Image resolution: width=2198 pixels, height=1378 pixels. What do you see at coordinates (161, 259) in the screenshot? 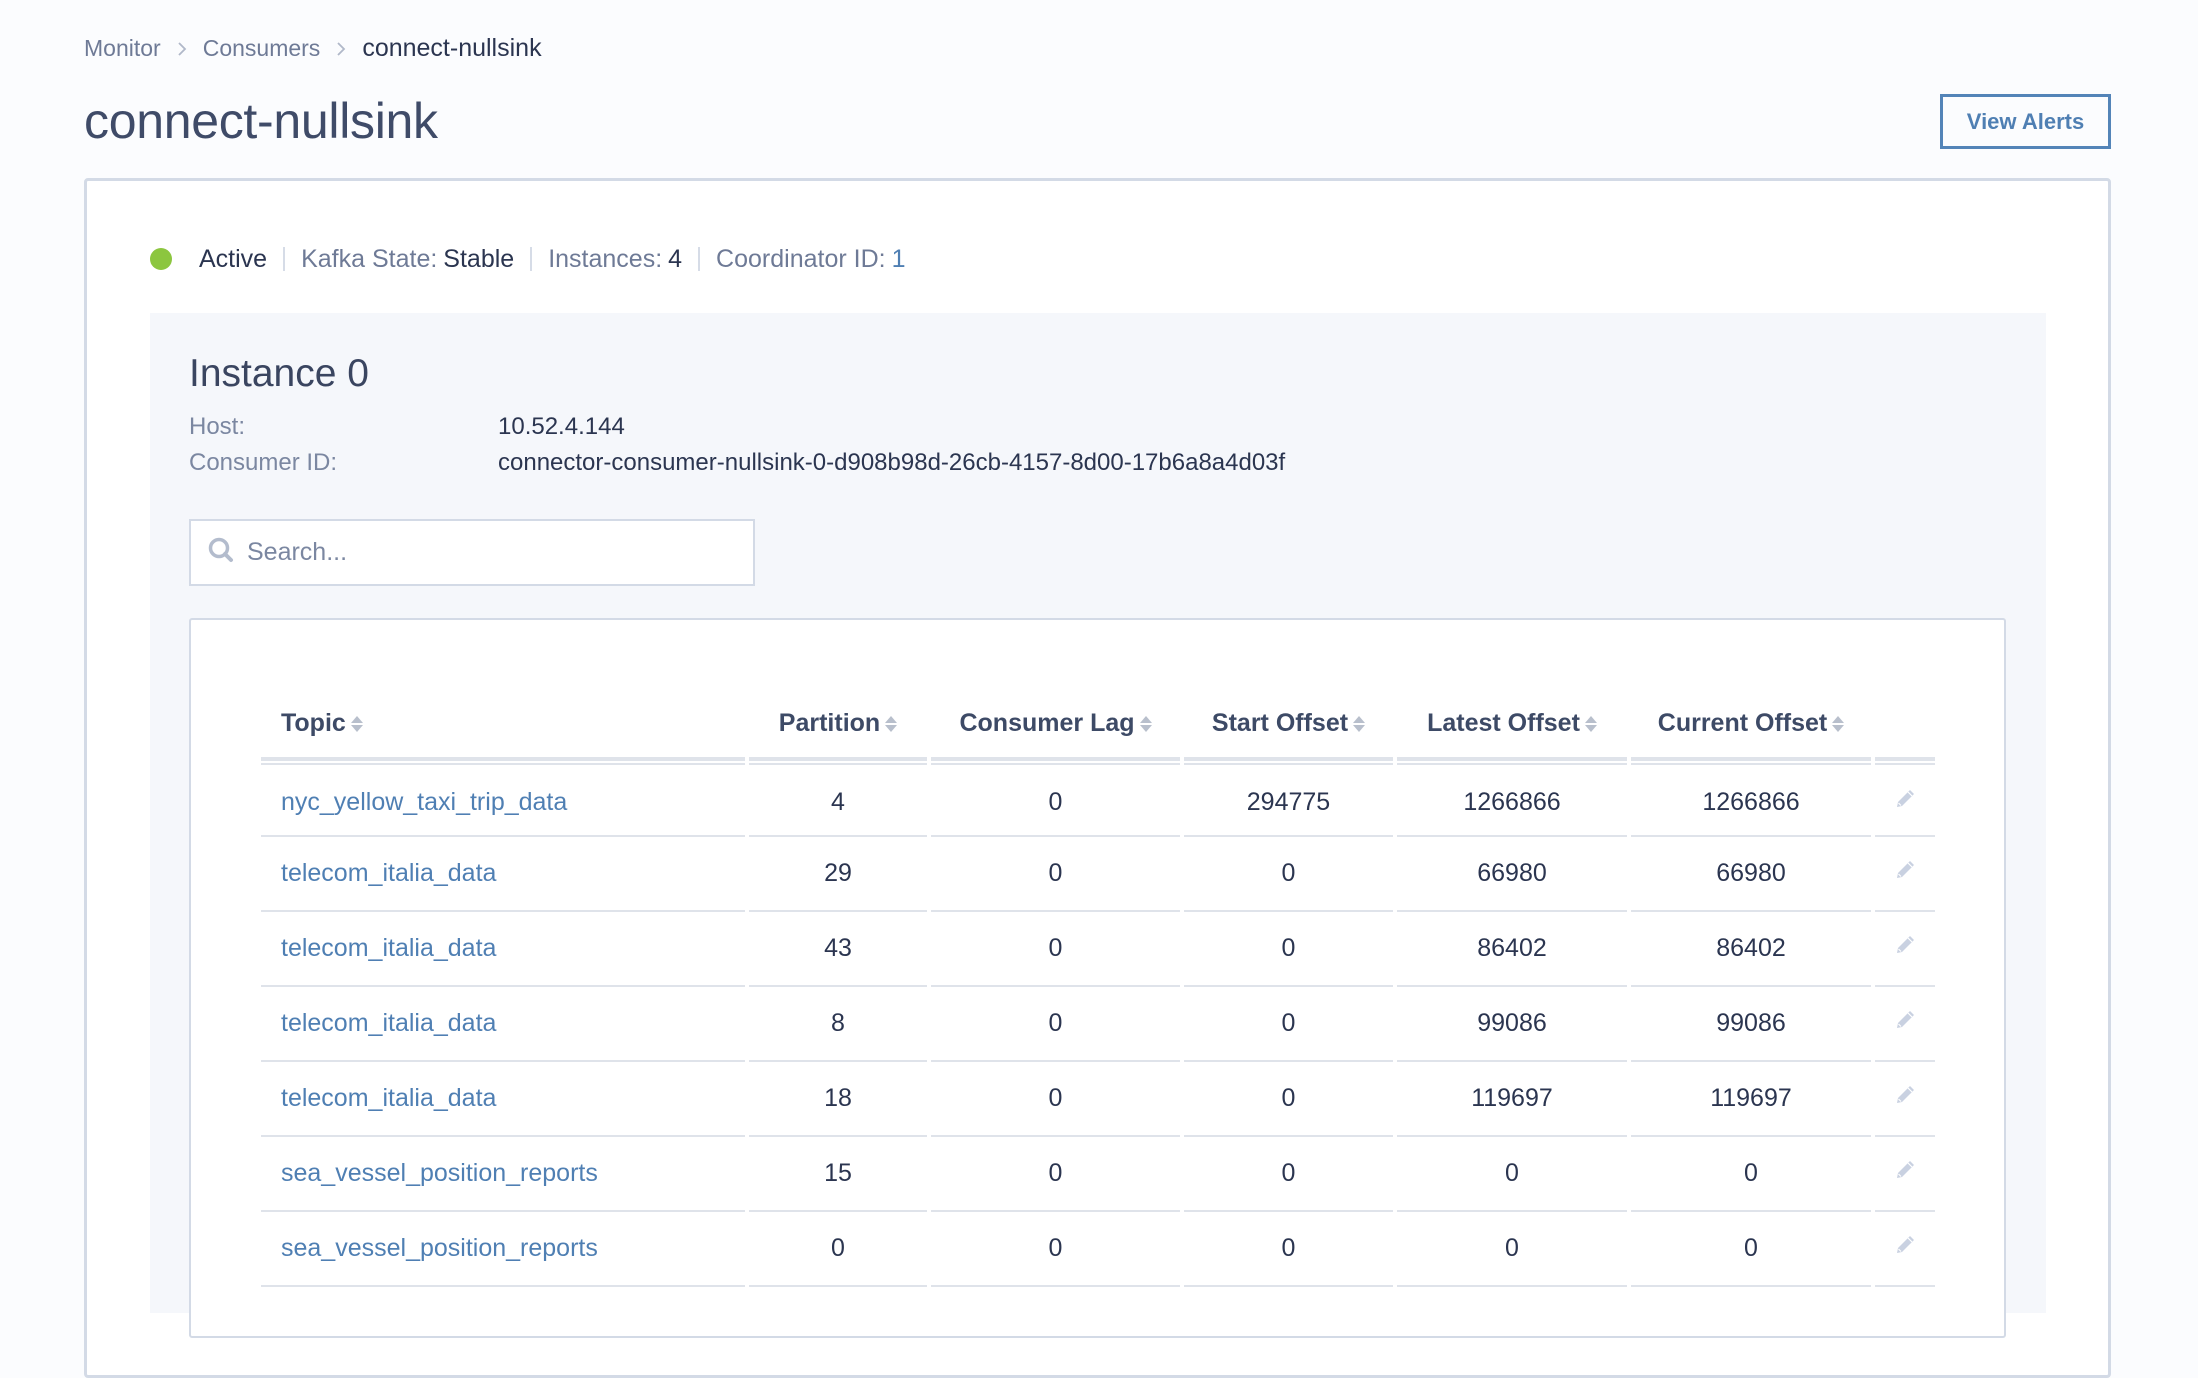
I see `status-dot-icon` at bounding box center [161, 259].